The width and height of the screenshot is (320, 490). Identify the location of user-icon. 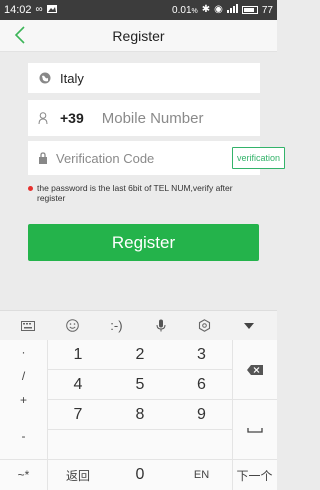
(43, 118).